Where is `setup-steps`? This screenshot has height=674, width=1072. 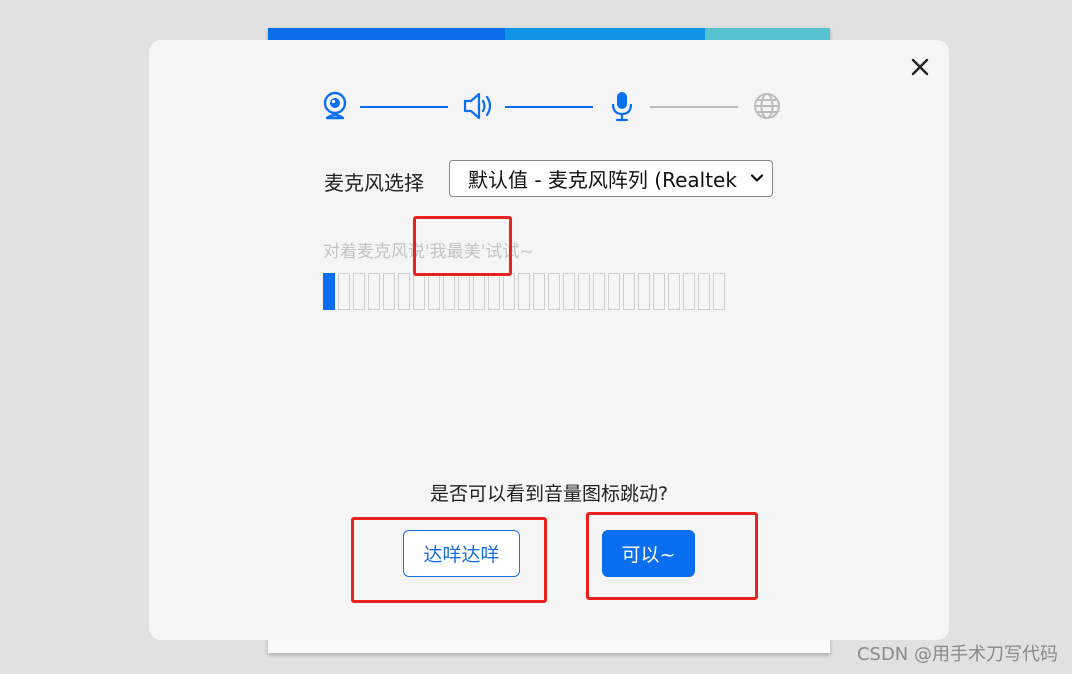 setup-steps is located at coordinates (551, 106).